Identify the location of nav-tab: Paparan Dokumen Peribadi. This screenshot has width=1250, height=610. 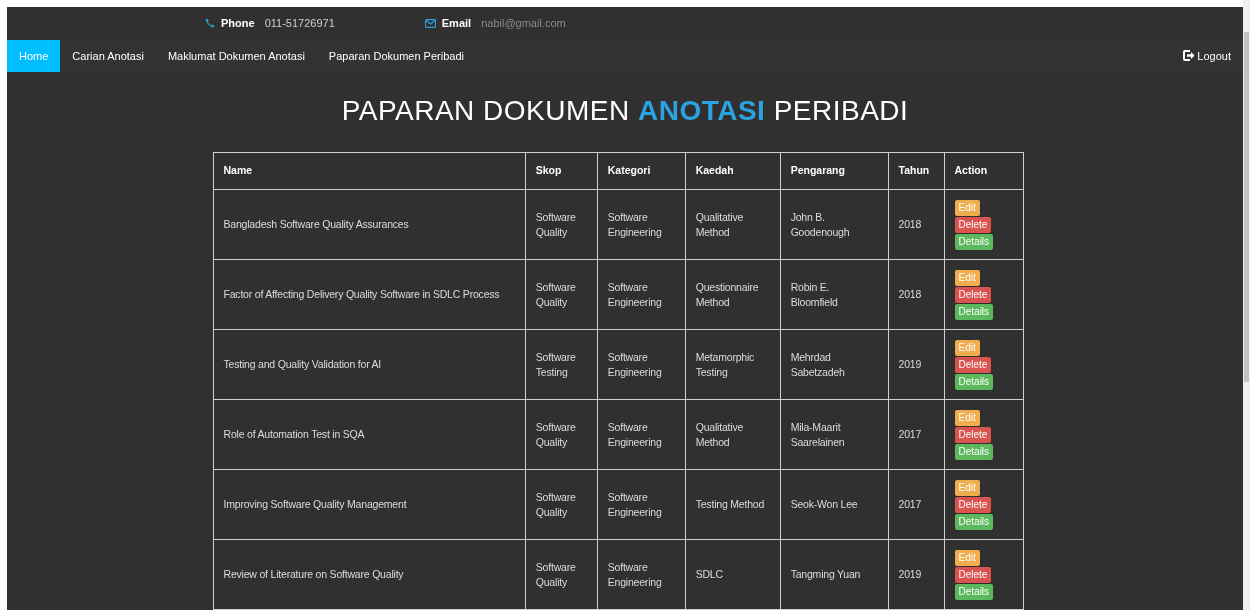
(396, 55).